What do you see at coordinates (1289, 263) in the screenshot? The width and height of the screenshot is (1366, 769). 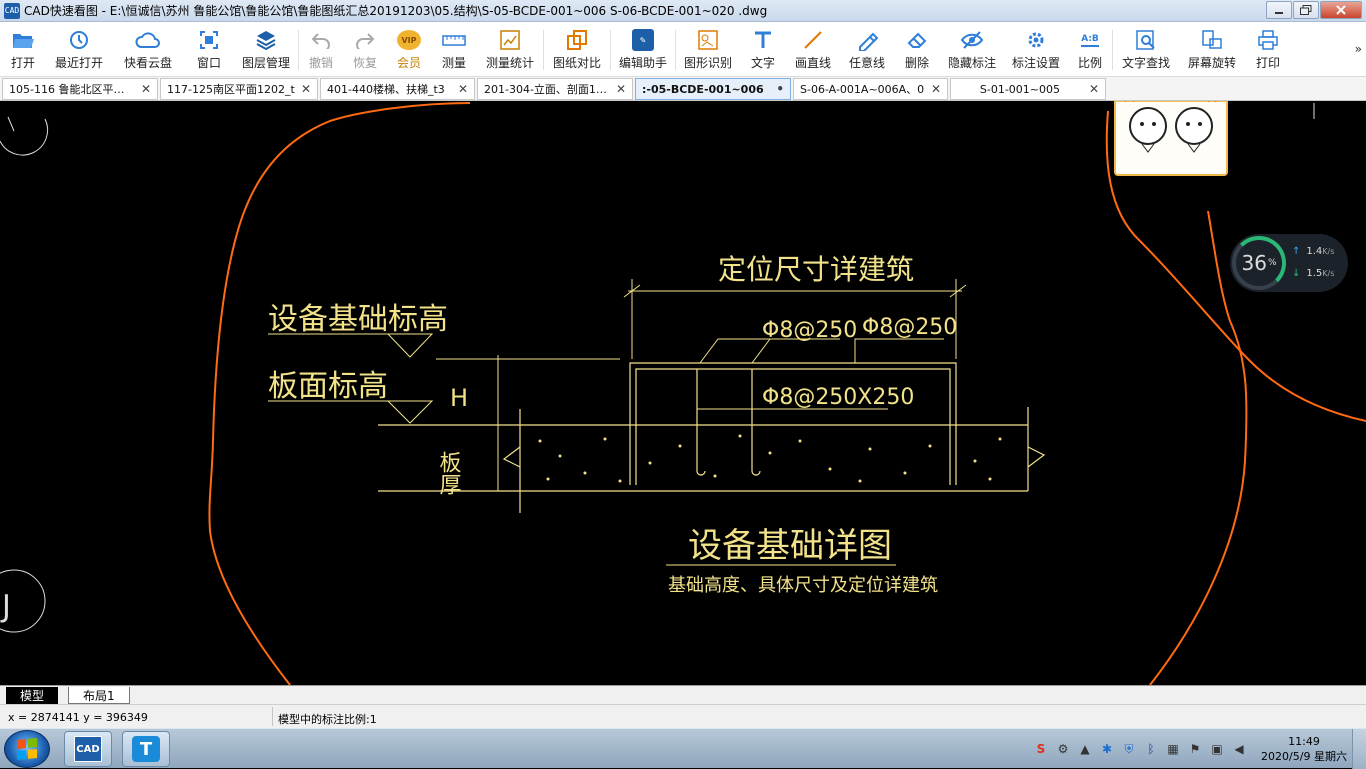 I see `network-speed-widget: 36% ↑ 1.4K/s ↓ 1.5K/s` at bounding box center [1289, 263].